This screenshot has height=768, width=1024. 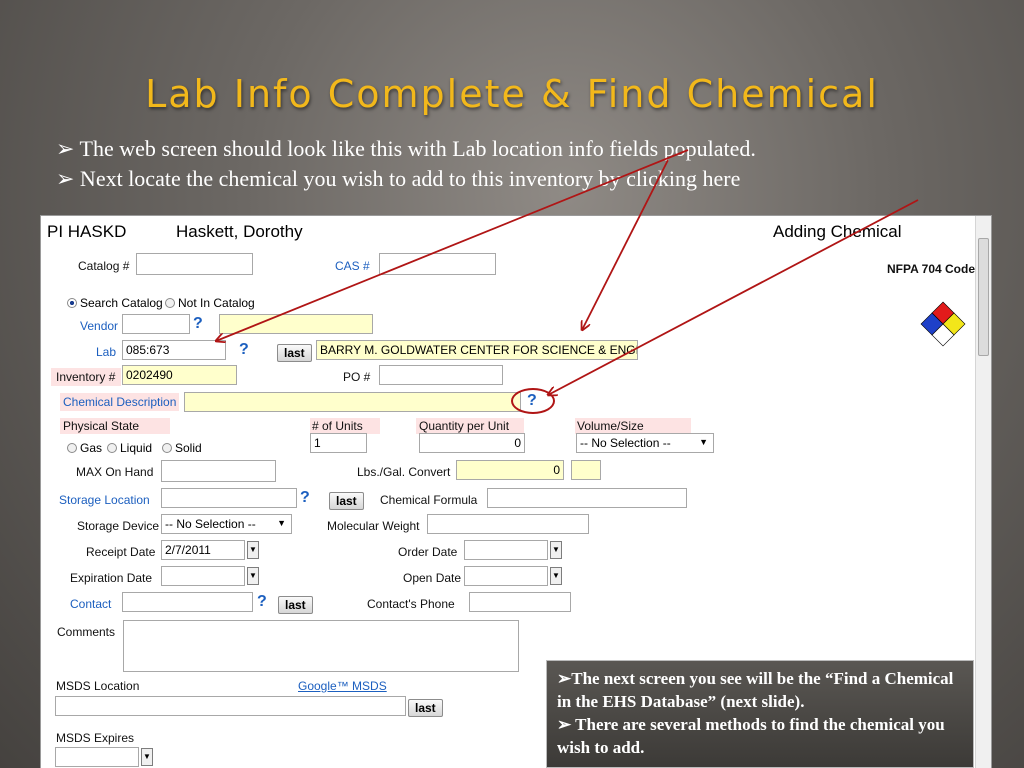 What do you see at coordinates (452, 245) in the screenshot?
I see `arrow-to-lab` at bounding box center [452, 245].